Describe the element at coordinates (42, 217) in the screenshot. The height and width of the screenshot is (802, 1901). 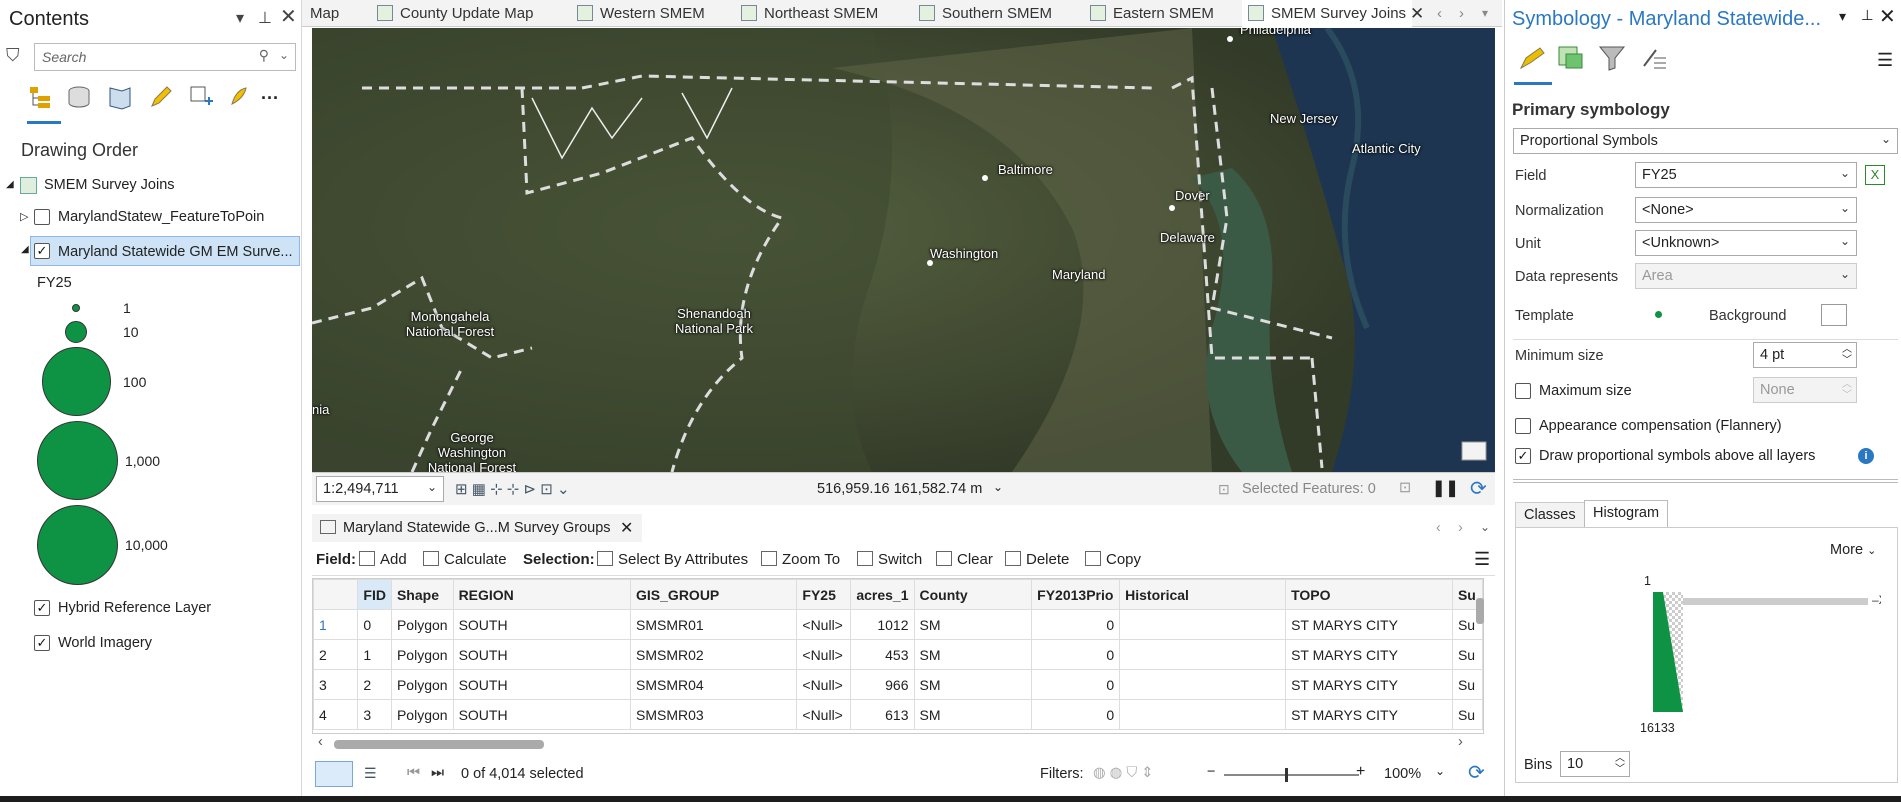
I see `layer-visibility-checkbox` at that location.